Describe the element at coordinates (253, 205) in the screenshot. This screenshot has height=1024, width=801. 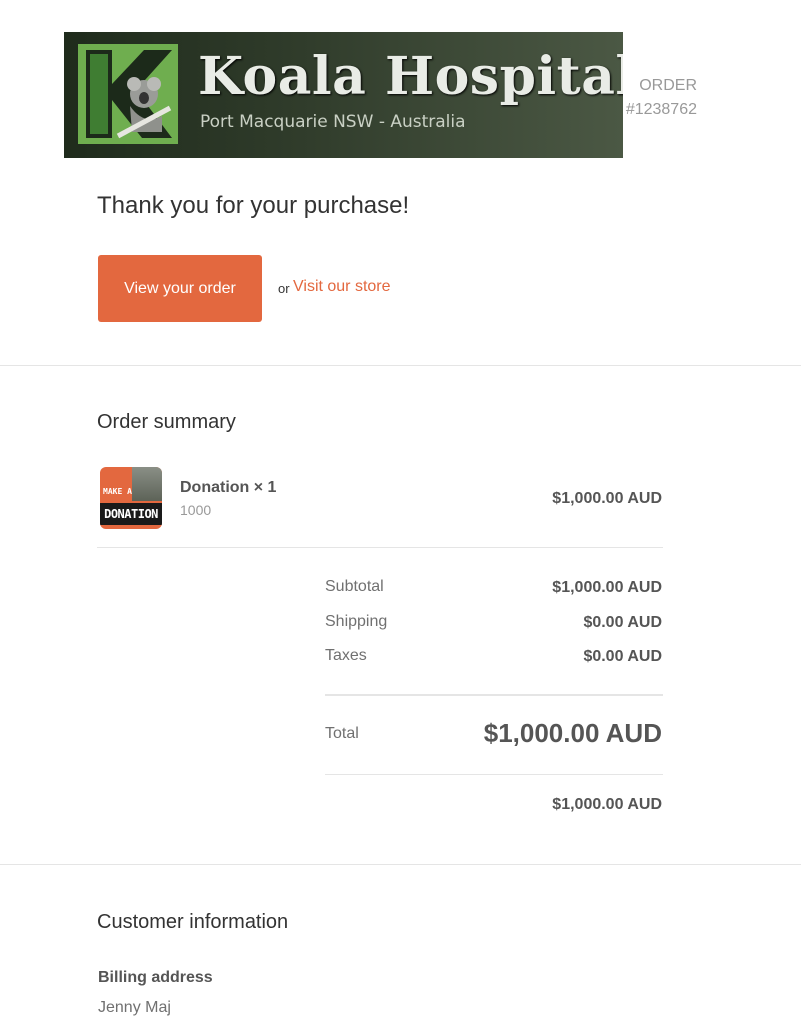
I see `thank-you-heading: Thank you for your purchase!` at that location.